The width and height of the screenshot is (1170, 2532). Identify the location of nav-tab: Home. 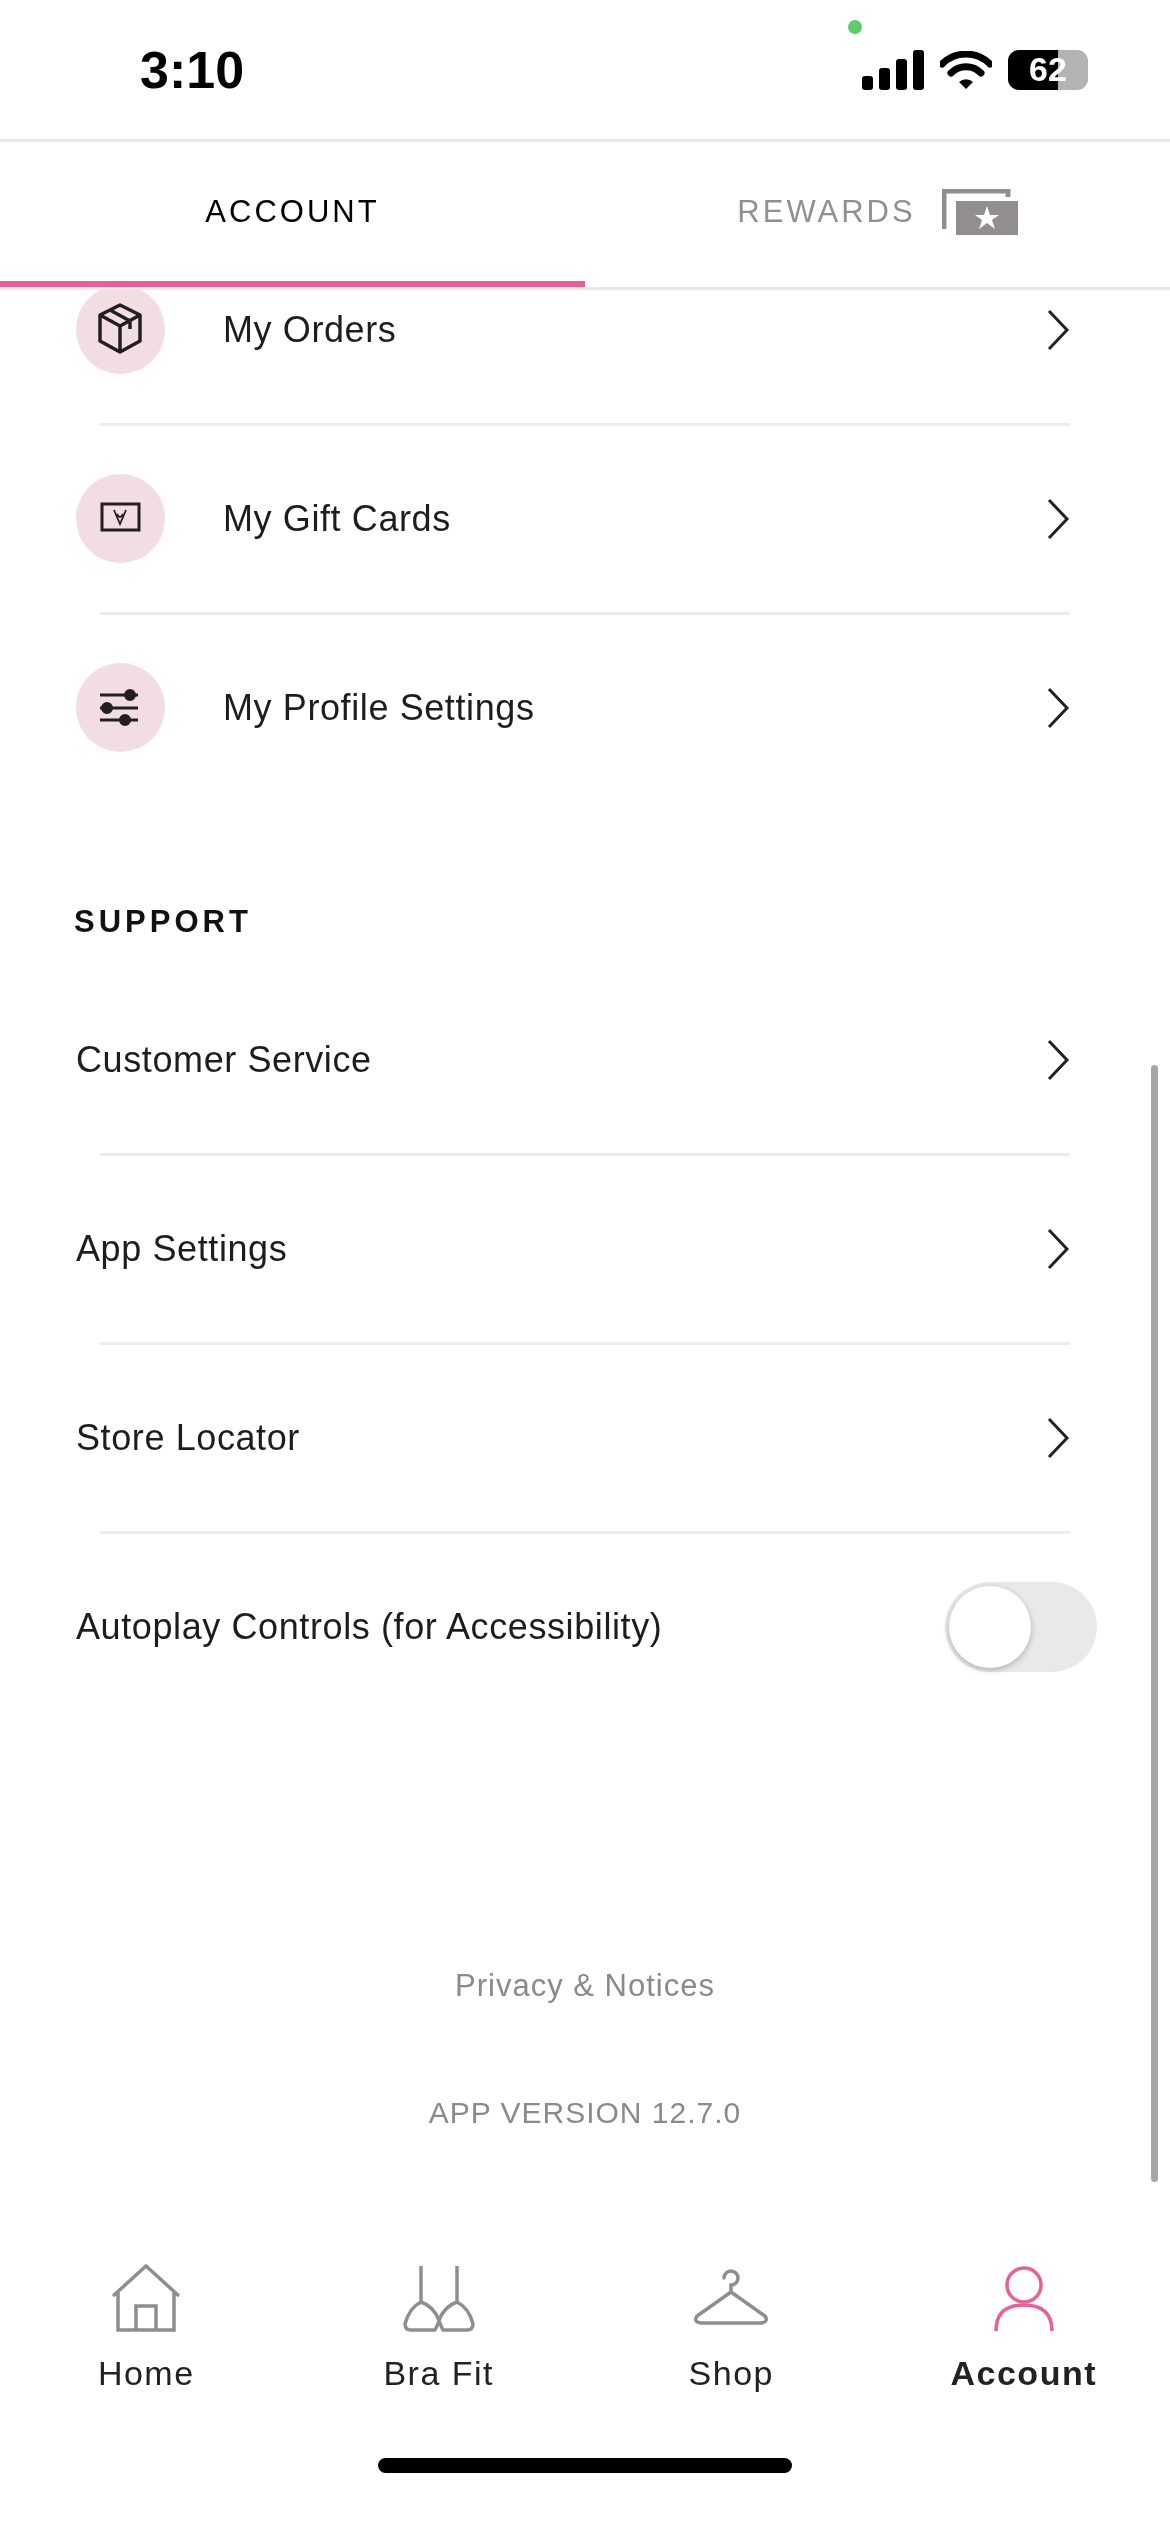
(146, 2326).